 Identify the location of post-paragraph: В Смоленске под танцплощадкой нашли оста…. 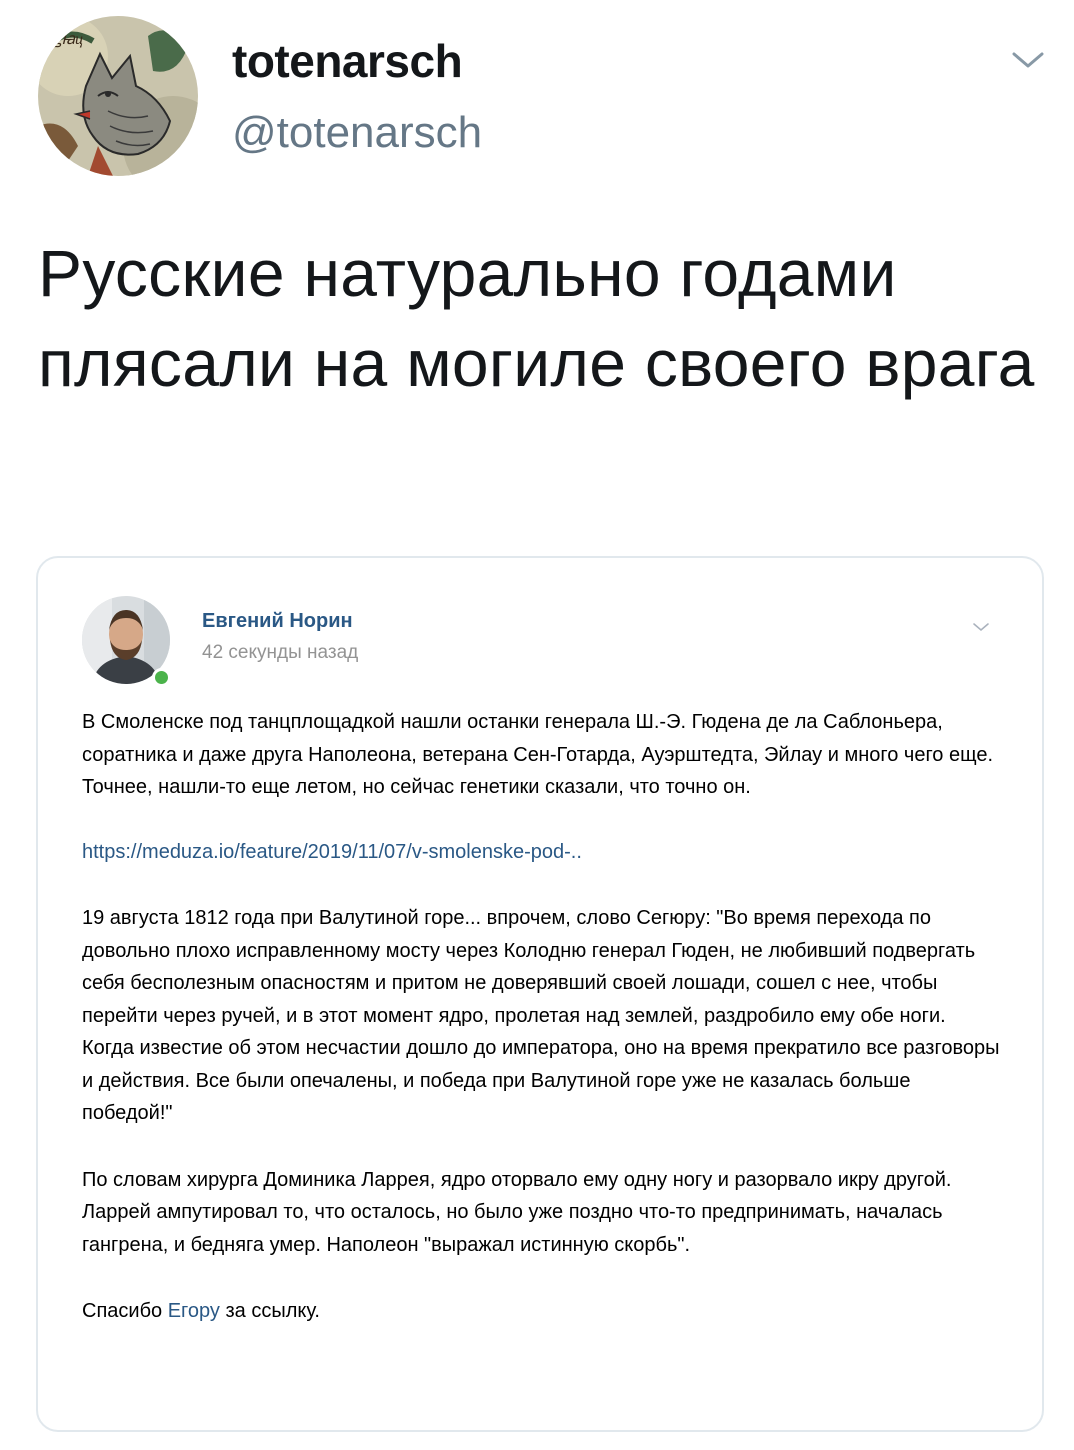
(538, 754).